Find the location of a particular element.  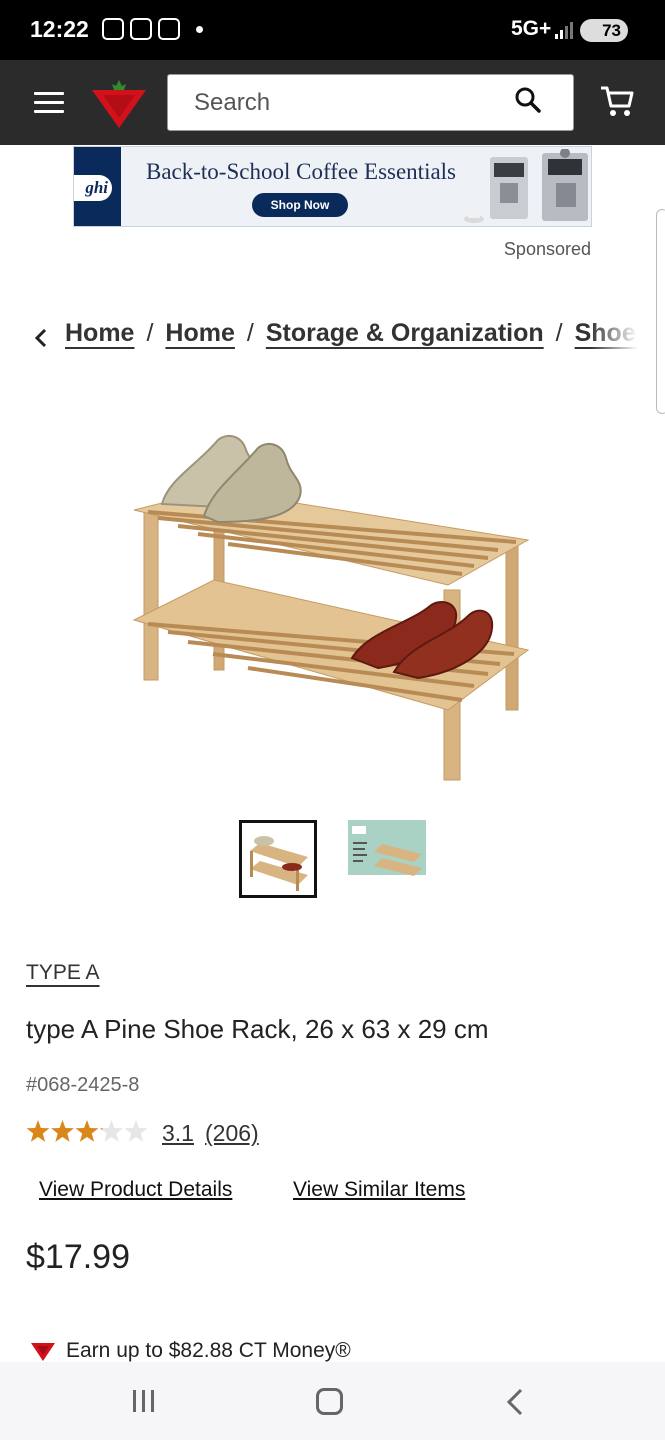

screenshot-icon is located at coordinates (113, 29).